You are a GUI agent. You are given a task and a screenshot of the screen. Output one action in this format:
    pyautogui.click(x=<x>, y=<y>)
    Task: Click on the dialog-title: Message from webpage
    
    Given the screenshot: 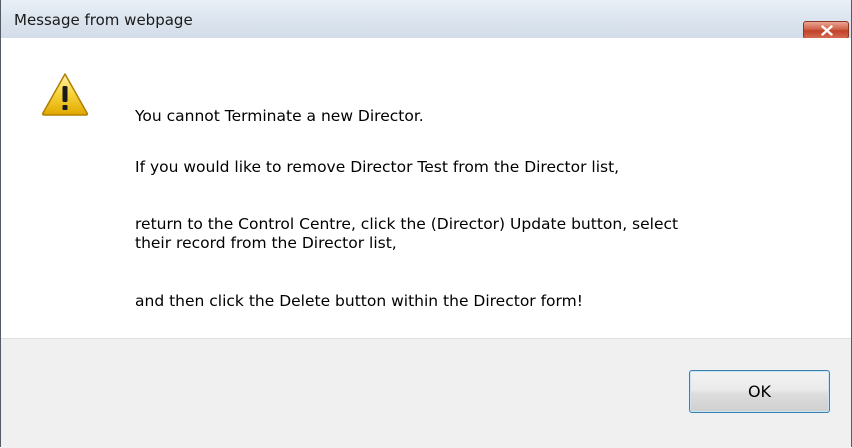 What is the action you would take?
    pyautogui.click(x=103, y=20)
    